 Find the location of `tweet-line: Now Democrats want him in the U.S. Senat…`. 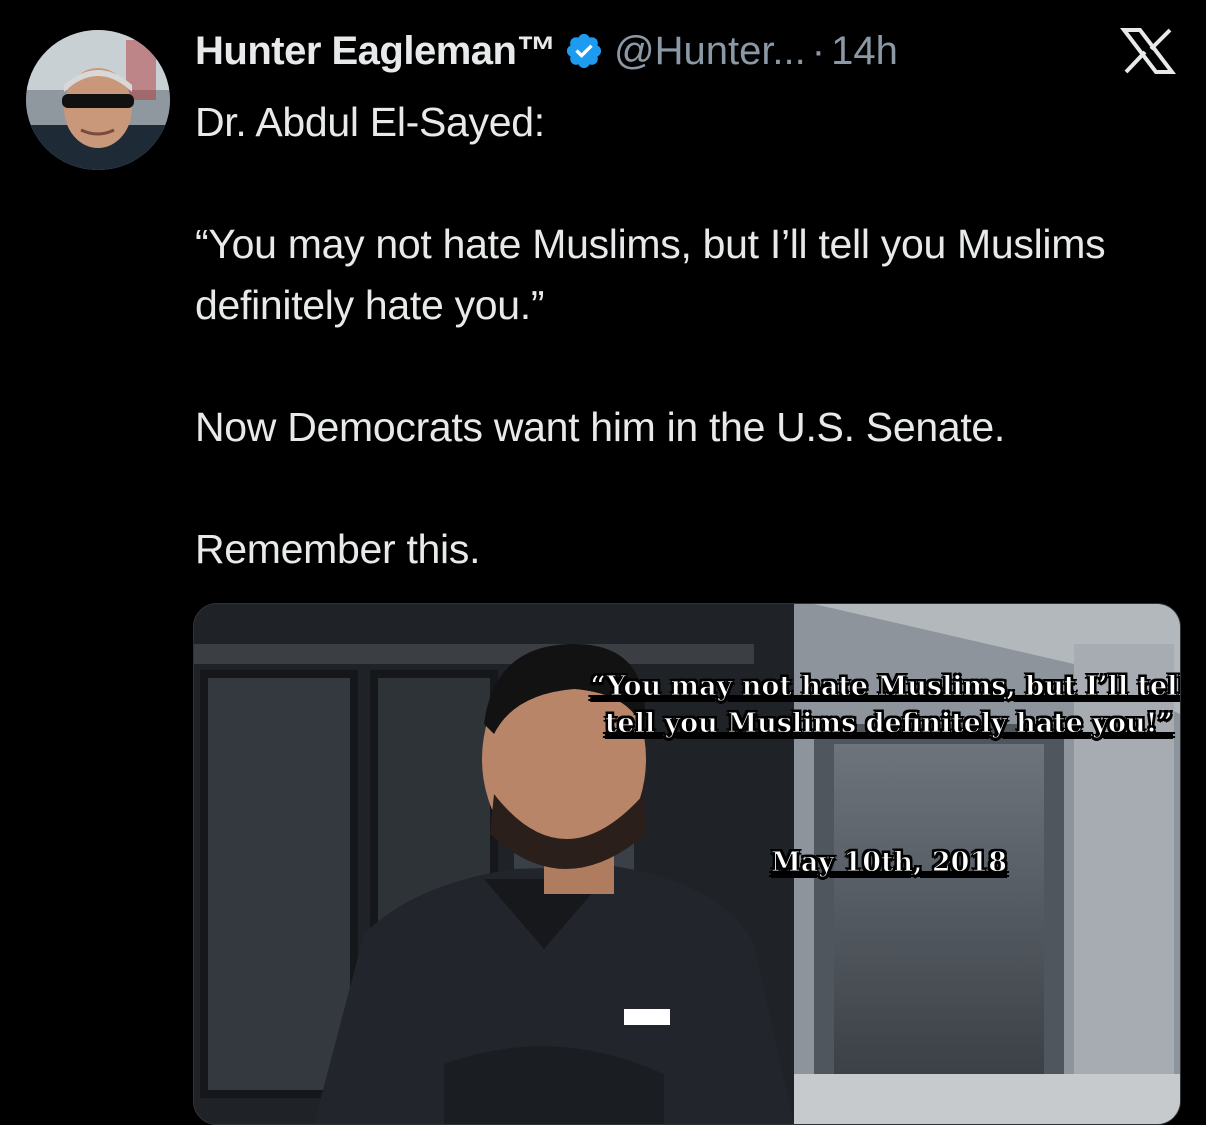

tweet-line: Now Democrats want him in the U.S. Senat… is located at coordinates (600, 427).